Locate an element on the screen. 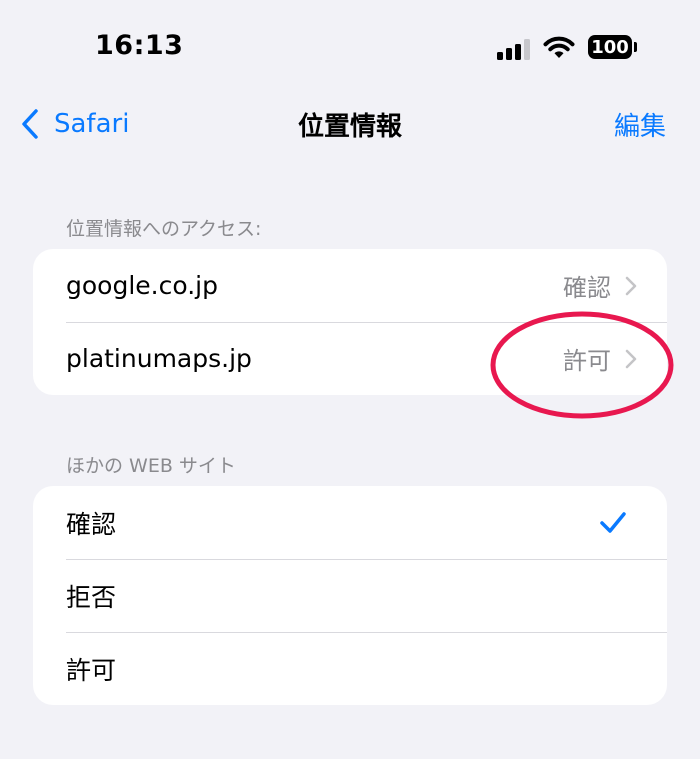 The width and height of the screenshot is (700, 759). page-title: 位置情報 is located at coordinates (349, 127).